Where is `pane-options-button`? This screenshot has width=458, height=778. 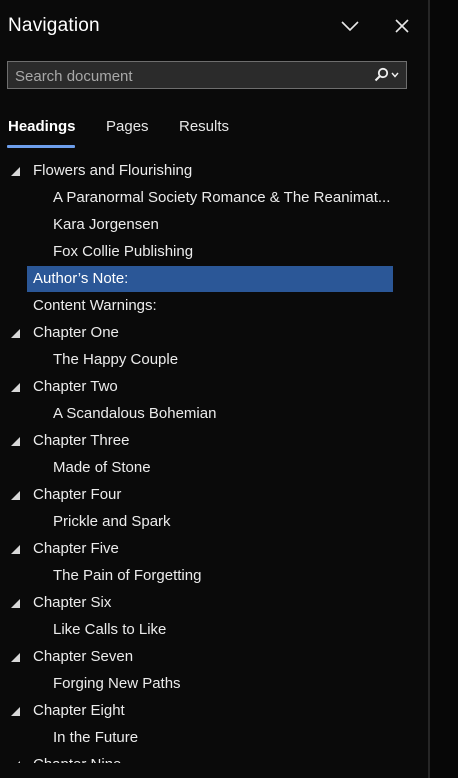
pane-options-button is located at coordinates (350, 26).